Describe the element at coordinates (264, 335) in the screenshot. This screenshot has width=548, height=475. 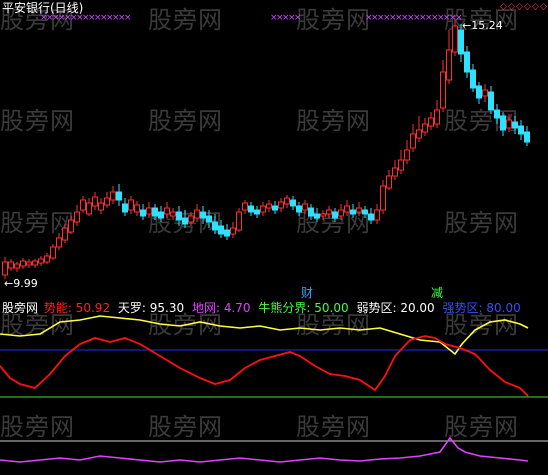
I see `tianluo-line` at that location.